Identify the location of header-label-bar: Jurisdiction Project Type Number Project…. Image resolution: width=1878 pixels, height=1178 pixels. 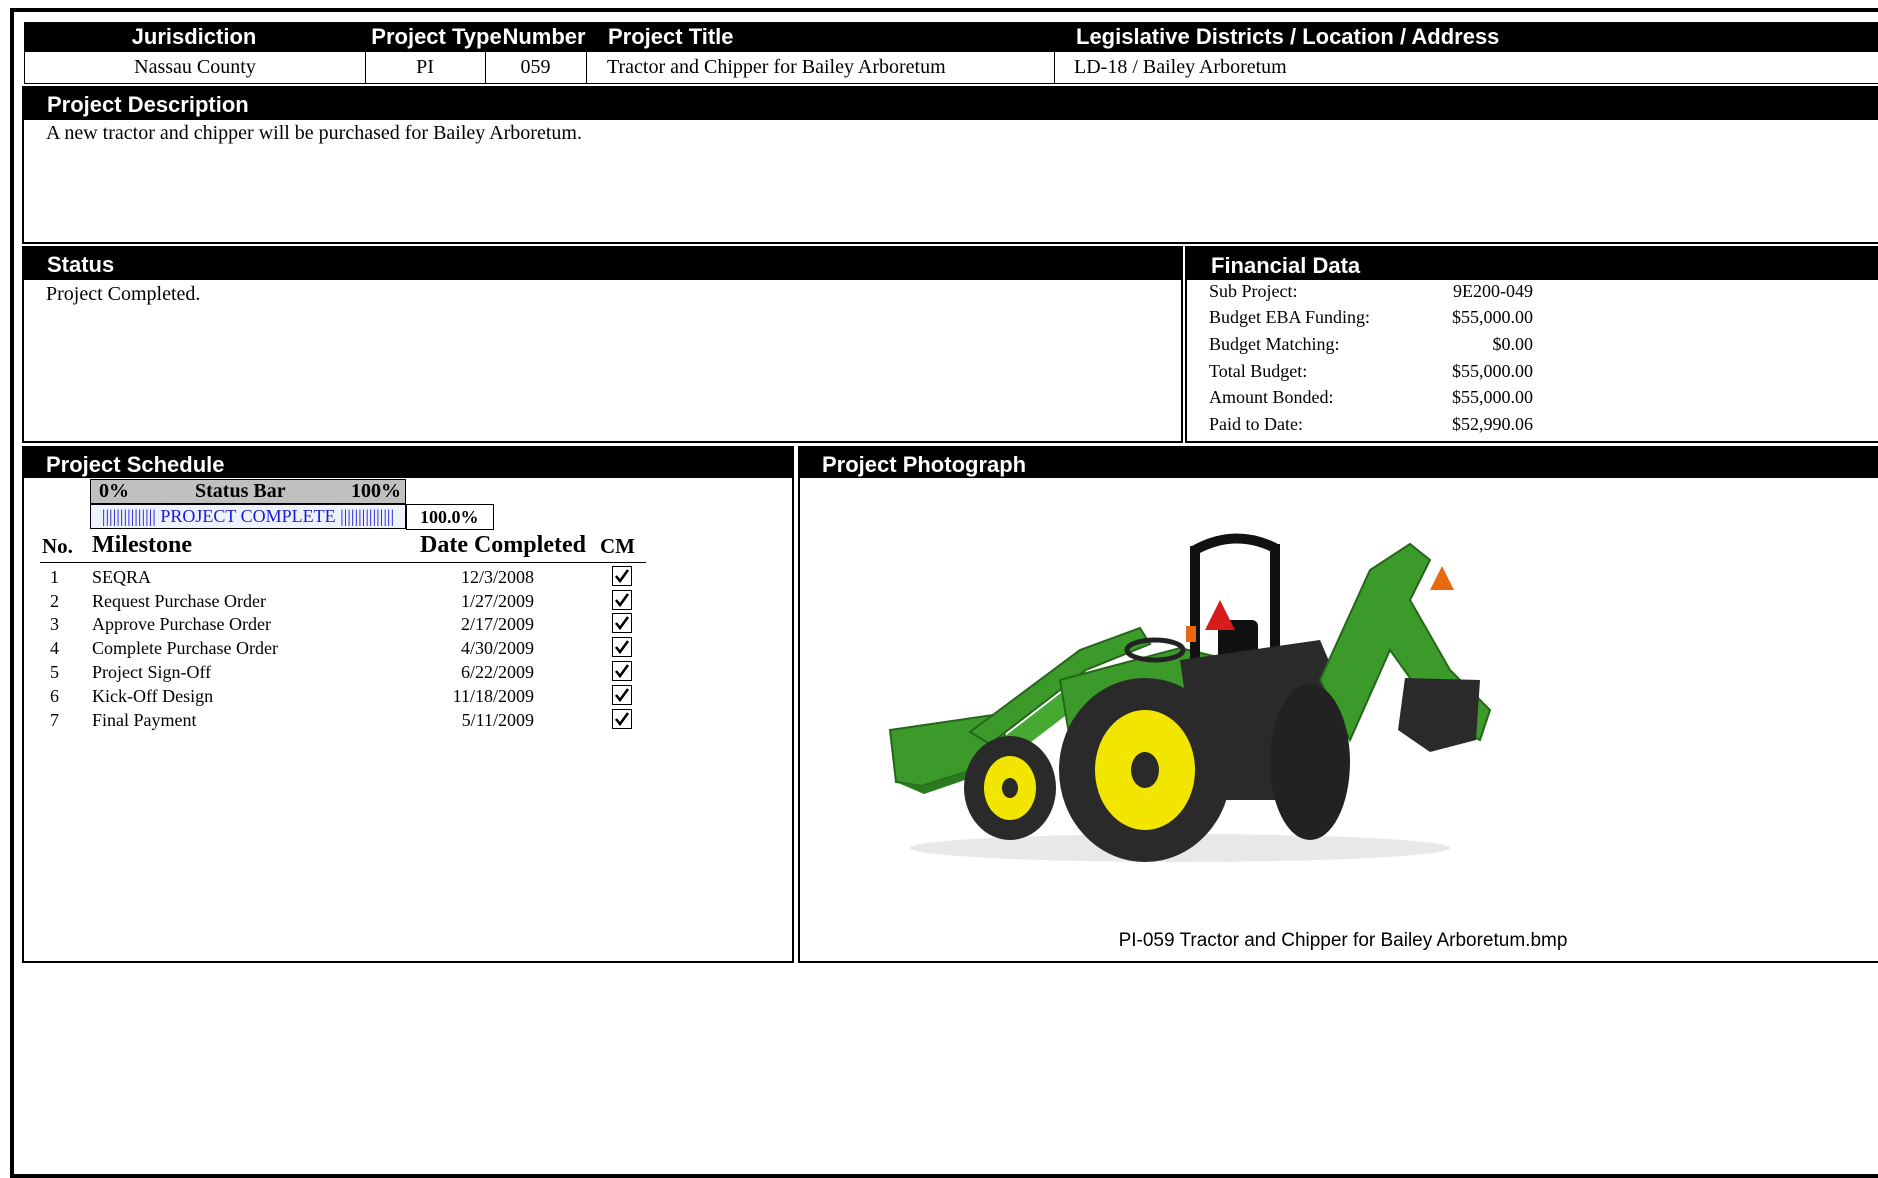
(951, 37).